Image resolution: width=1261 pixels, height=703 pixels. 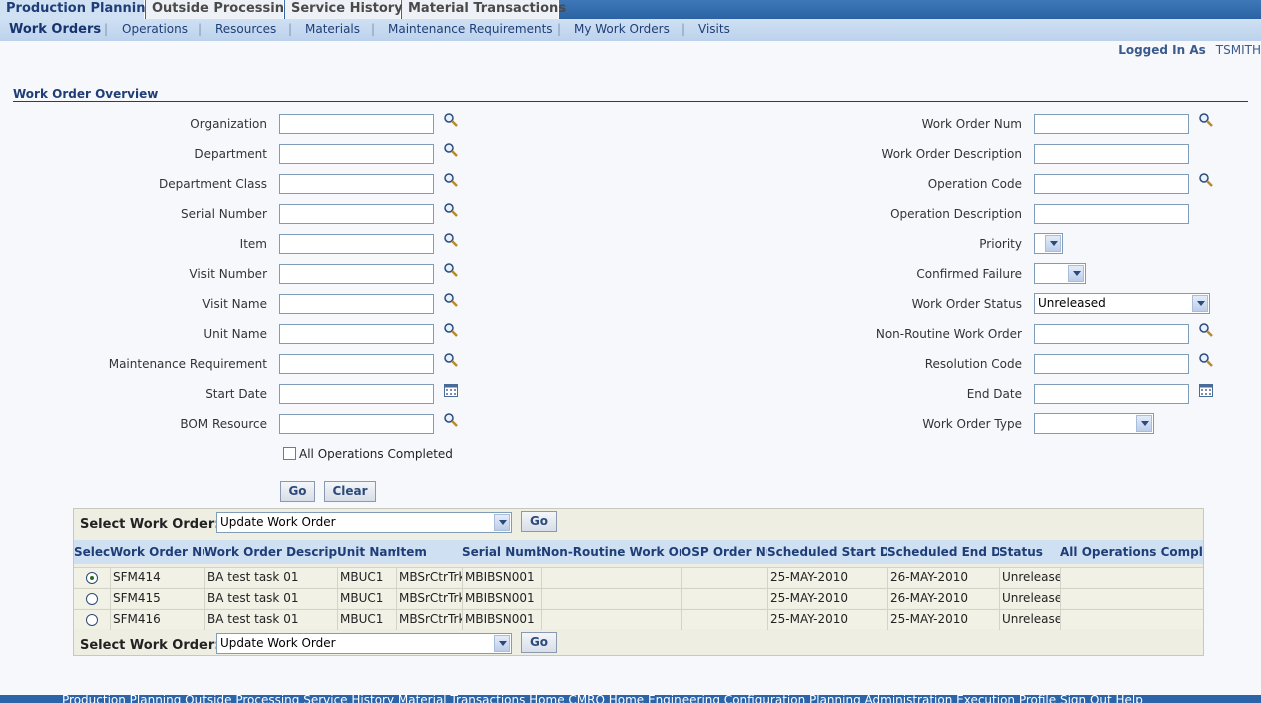 I want to click on tab-service-history: Service History, so click(x=344, y=9).